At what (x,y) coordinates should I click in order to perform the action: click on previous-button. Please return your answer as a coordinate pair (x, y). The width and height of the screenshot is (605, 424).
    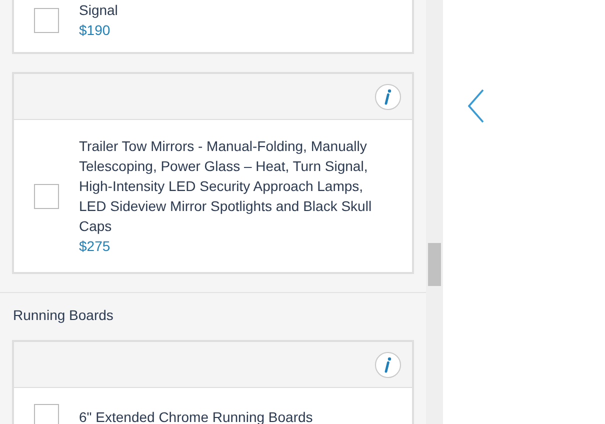
    Looking at the image, I should click on (476, 106).